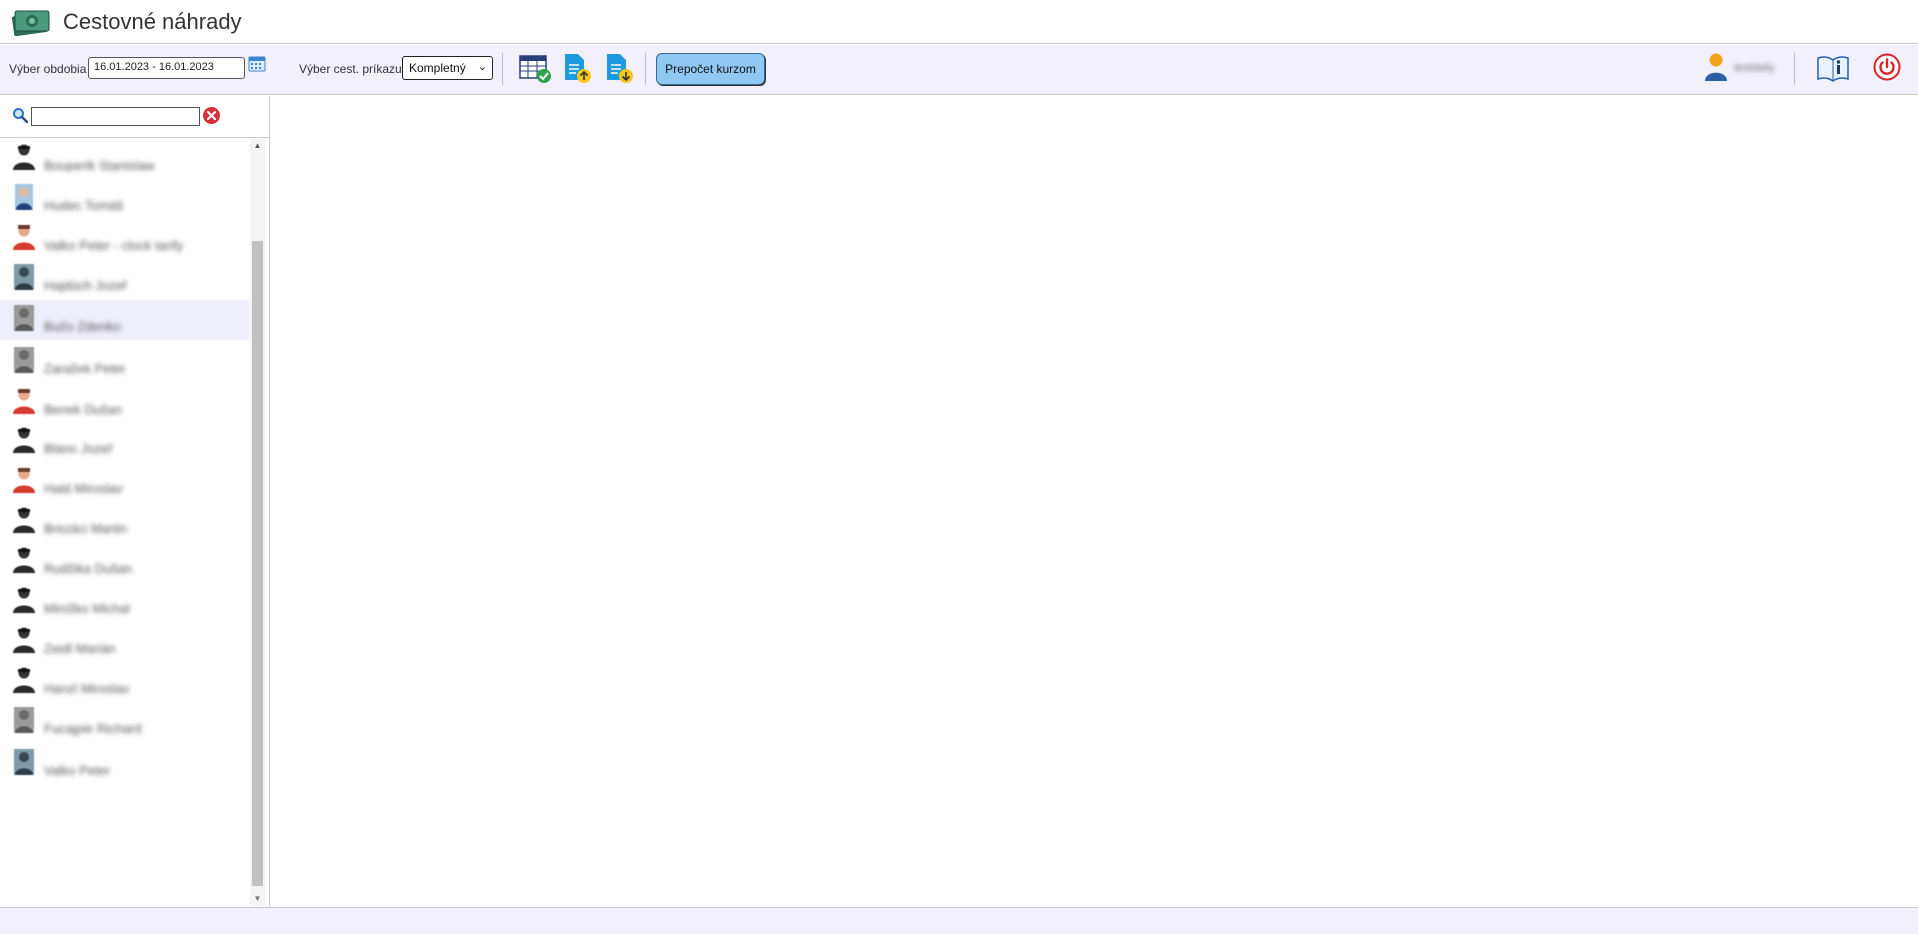 The image size is (1918, 934). Describe the element at coordinates (1833, 68) in the screenshot. I see `help-book-icon` at that location.